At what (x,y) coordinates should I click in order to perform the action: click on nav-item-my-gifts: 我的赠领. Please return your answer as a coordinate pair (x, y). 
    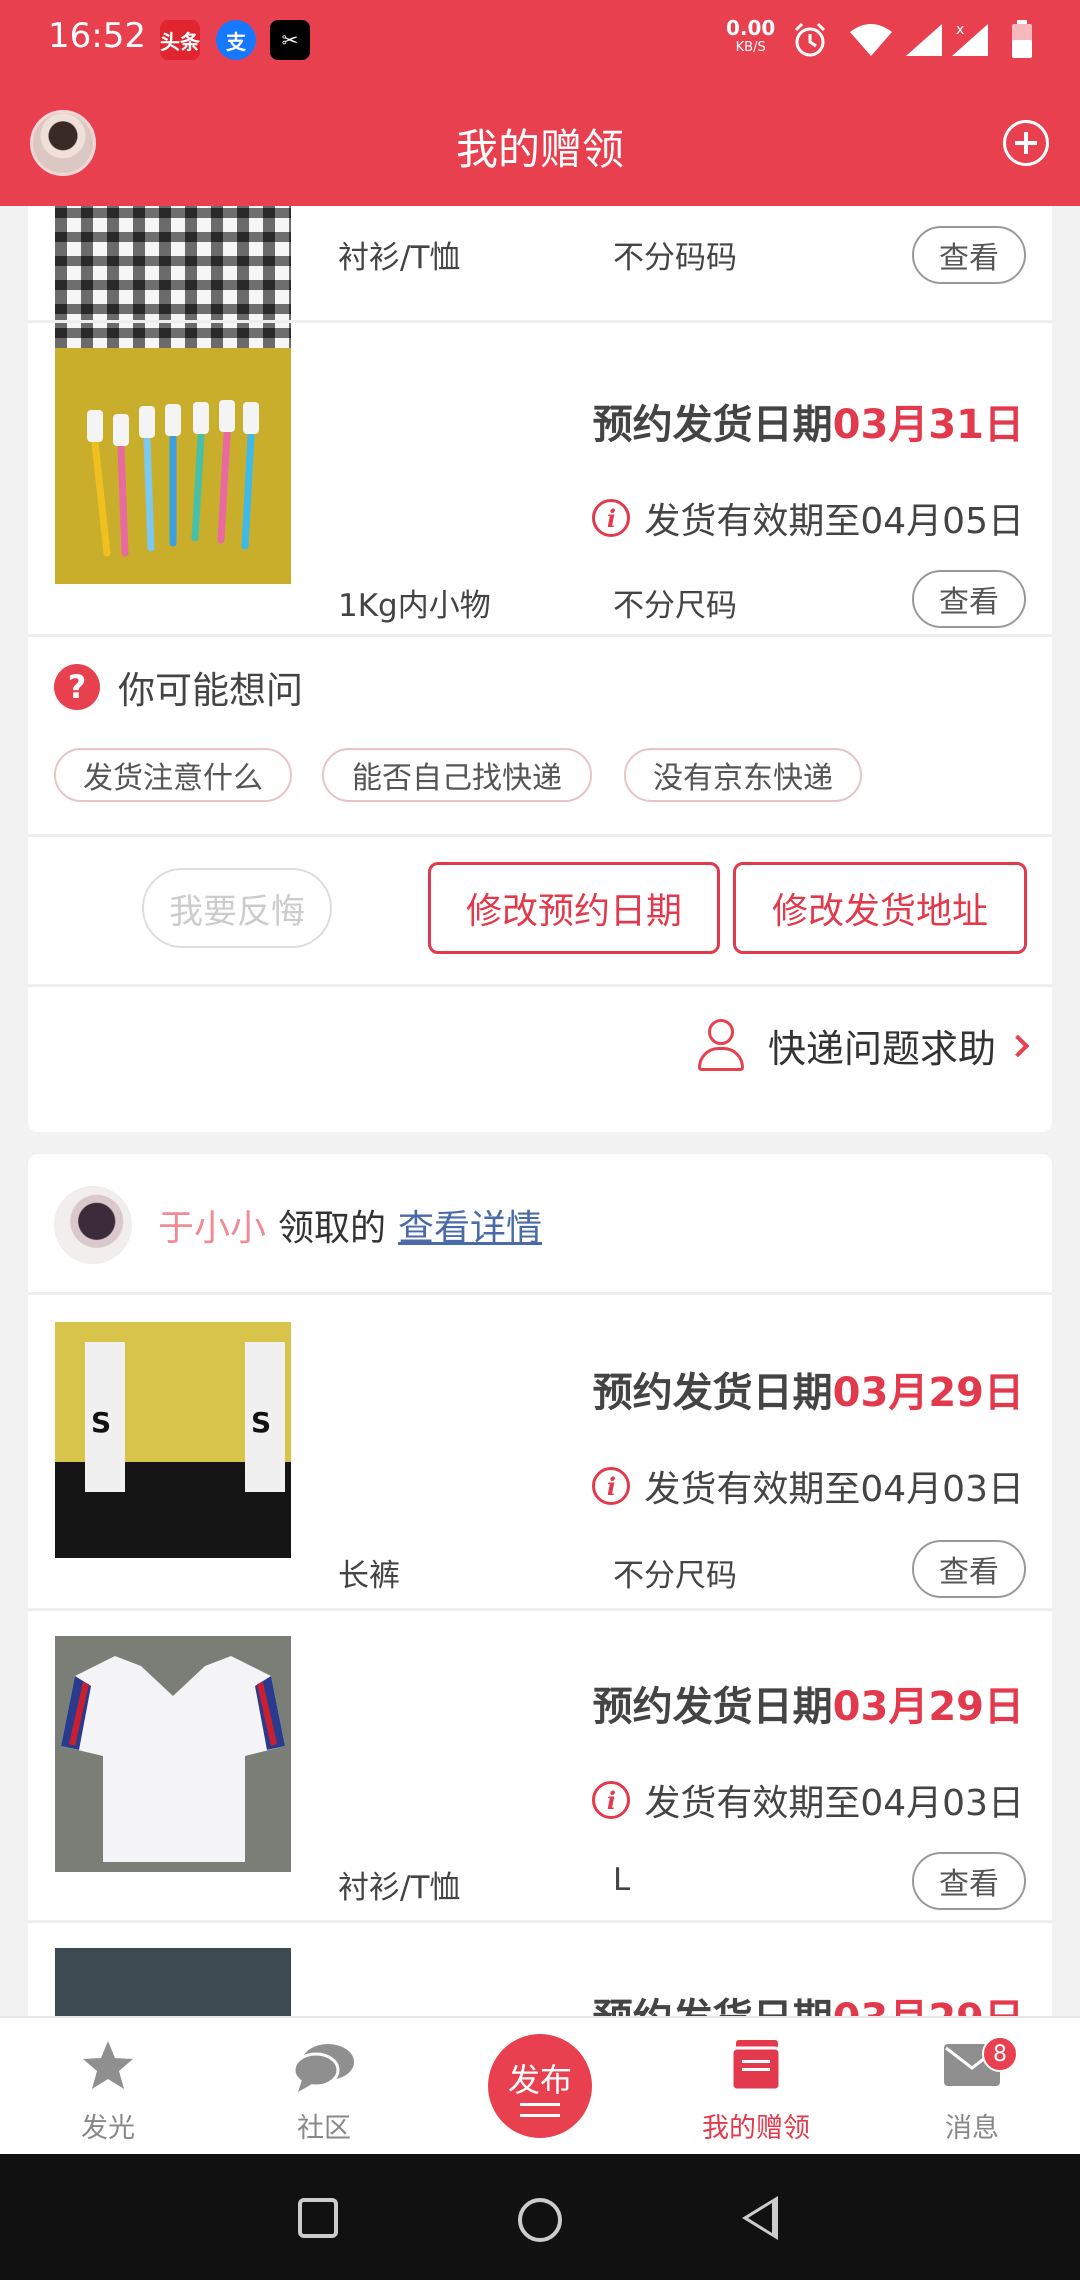
    Looking at the image, I should click on (756, 2087).